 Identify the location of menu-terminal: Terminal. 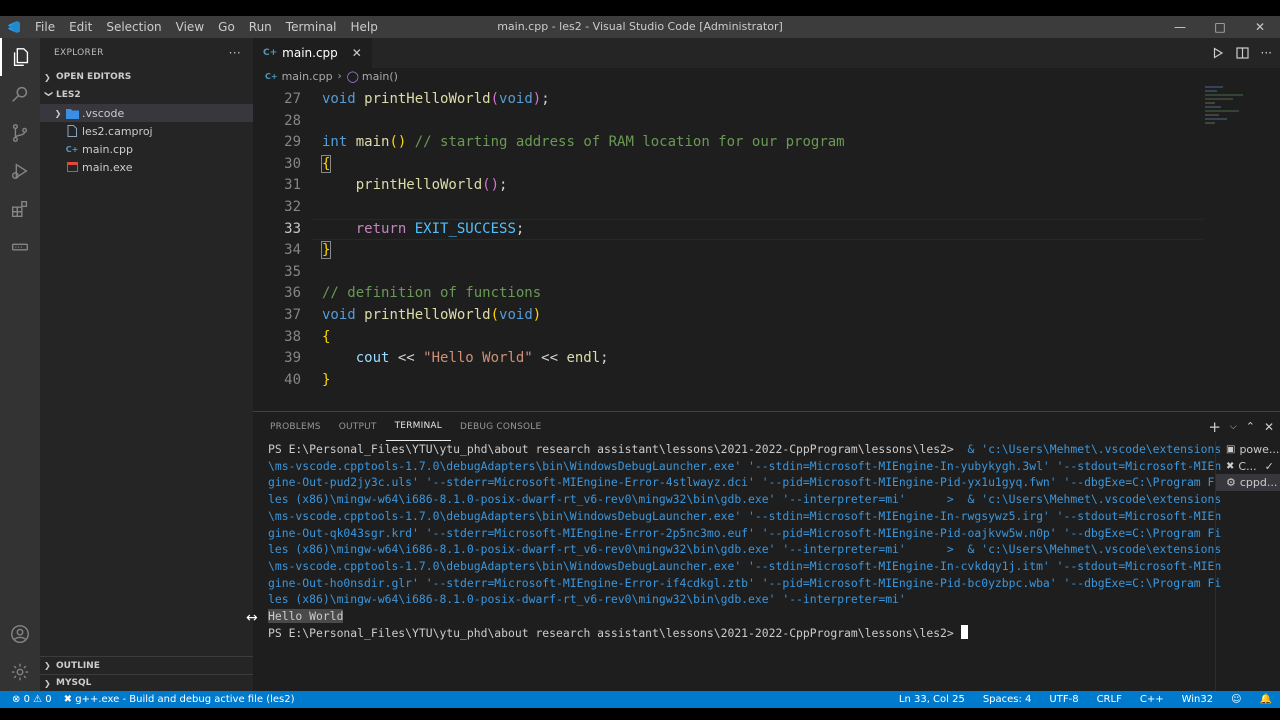
(311, 27).